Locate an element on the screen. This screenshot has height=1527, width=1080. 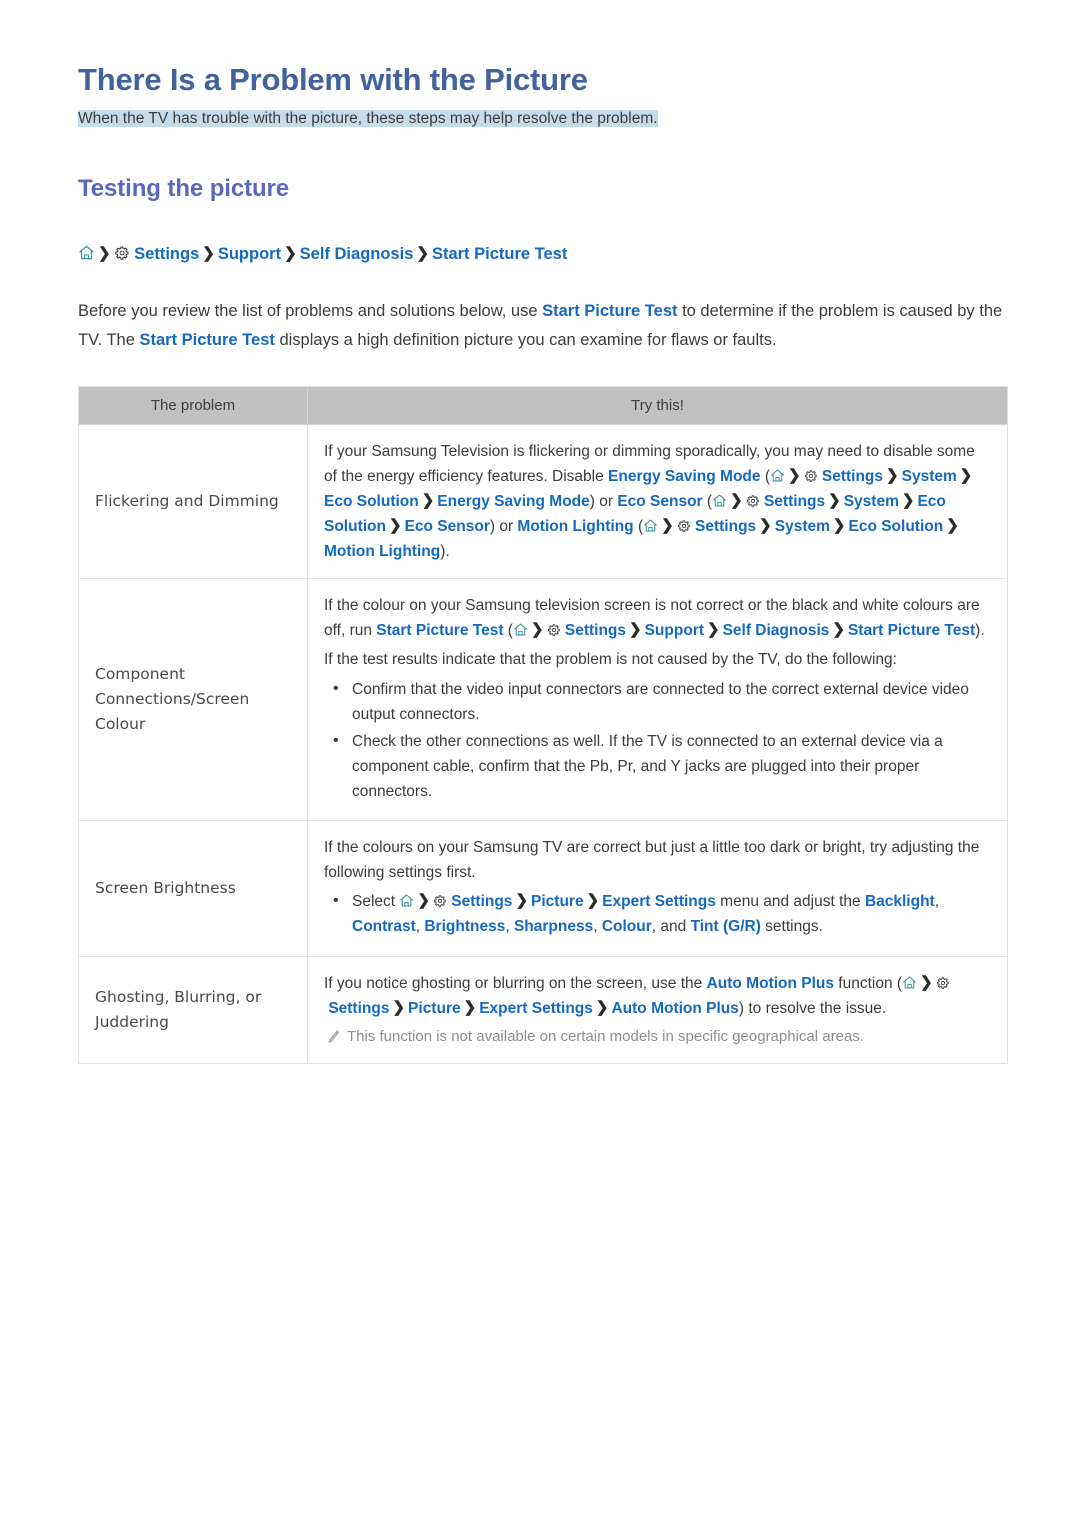
section-title: Testing the picture is located at coordinates (184, 188).